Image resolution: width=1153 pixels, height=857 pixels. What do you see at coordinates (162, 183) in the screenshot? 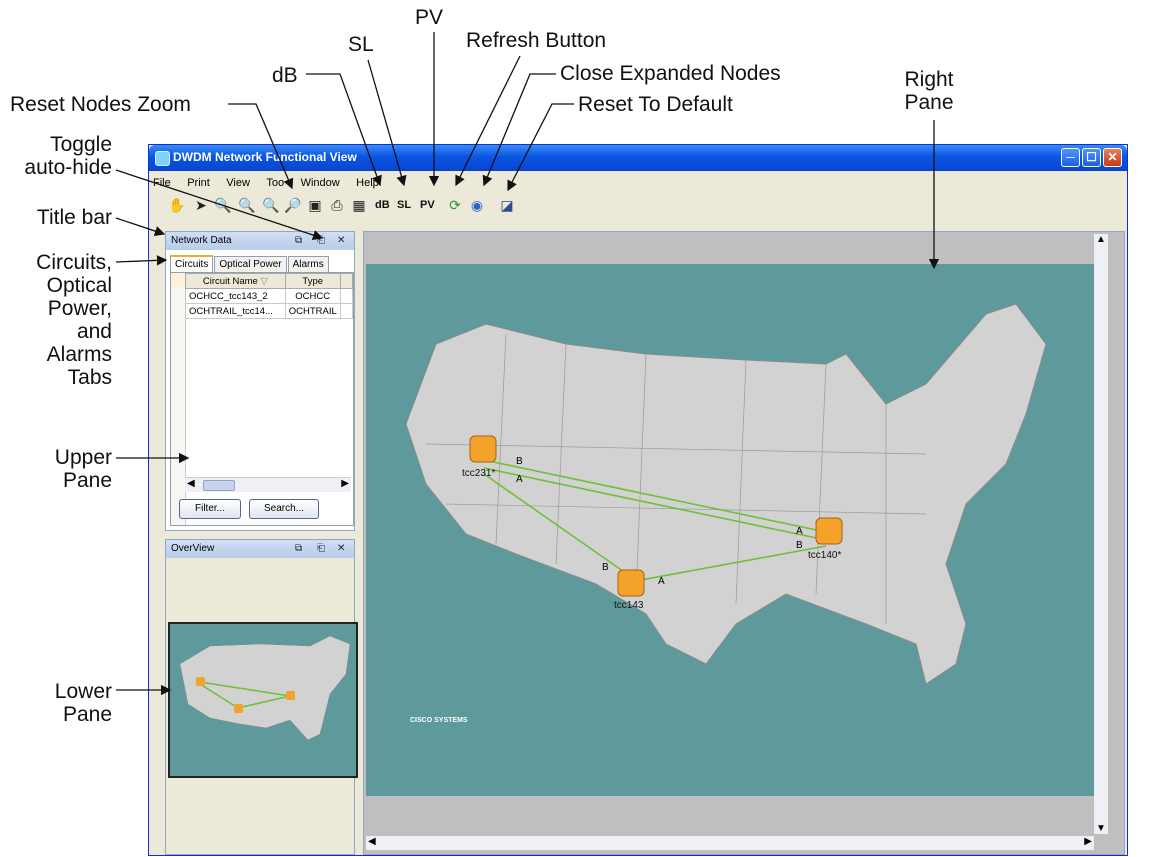
I see `menu-file: File` at bounding box center [162, 183].